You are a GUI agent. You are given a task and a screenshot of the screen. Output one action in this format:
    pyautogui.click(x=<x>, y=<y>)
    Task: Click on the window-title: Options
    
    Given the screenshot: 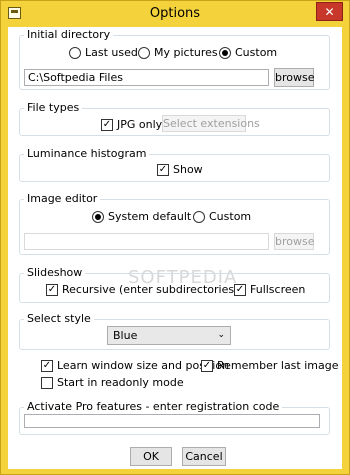 What is the action you would take?
    pyautogui.click(x=175, y=13)
    